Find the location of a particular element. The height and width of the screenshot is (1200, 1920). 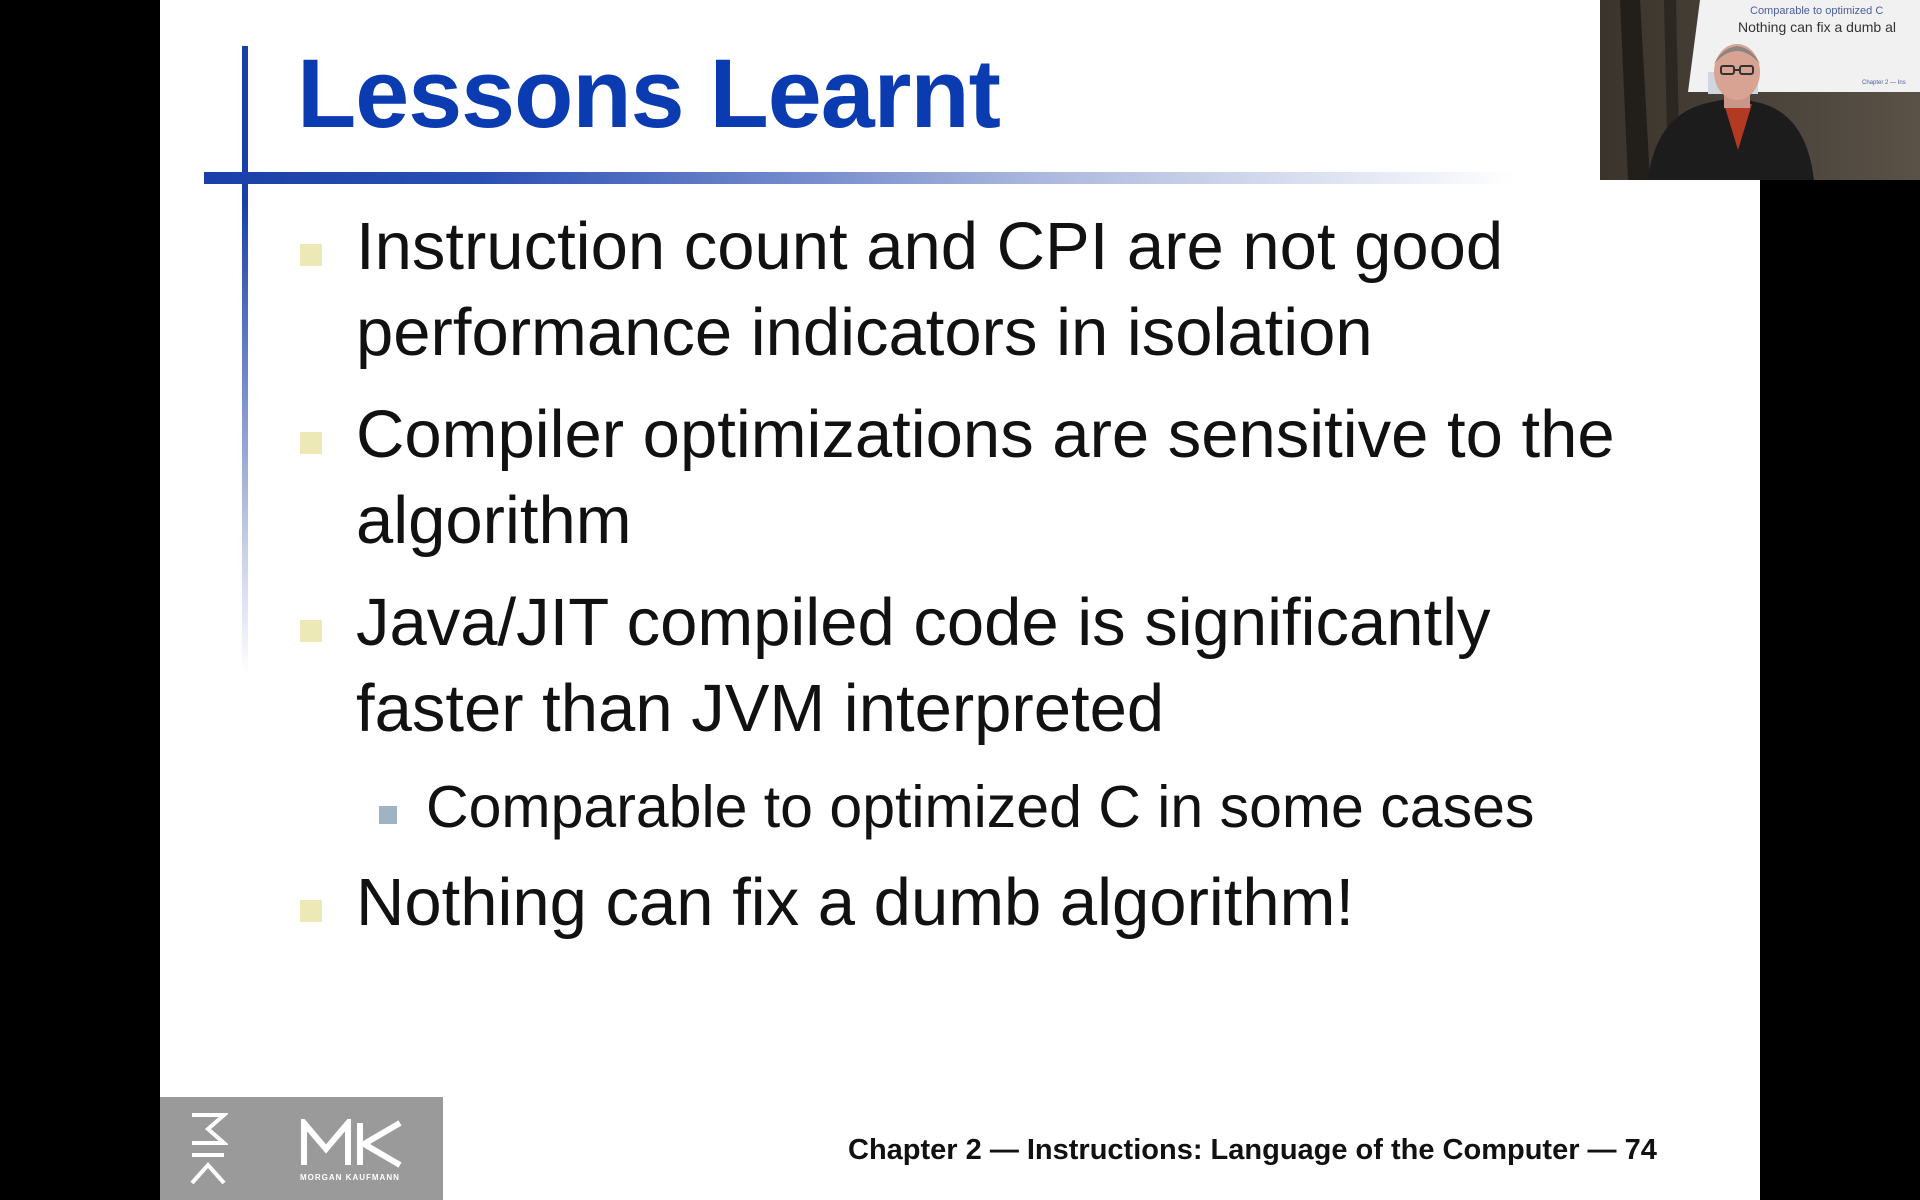

sub-bullet-line: Comparable to optimized C in some cases is located at coordinates (980, 807).